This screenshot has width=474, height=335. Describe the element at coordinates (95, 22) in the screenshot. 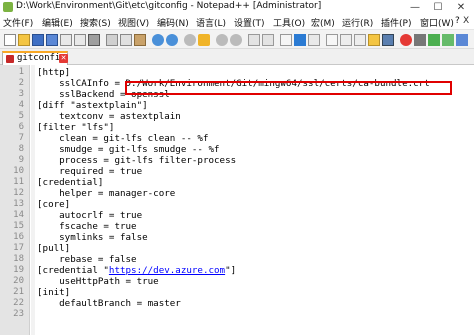

I see `menu-search: 搜索(S)` at that location.